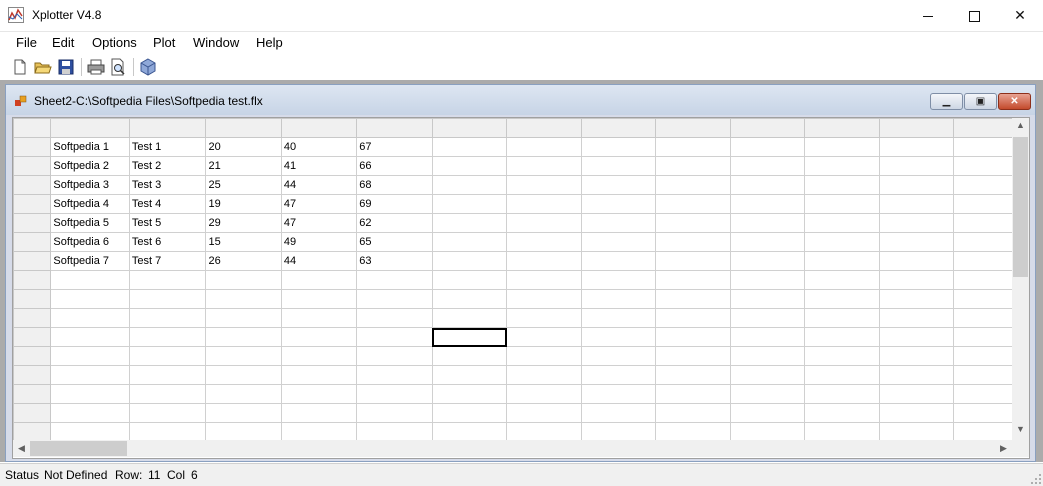  Describe the element at coordinates (512, 448) in the screenshot. I see `horizontal-scrollbar: ◀ ▶` at that location.